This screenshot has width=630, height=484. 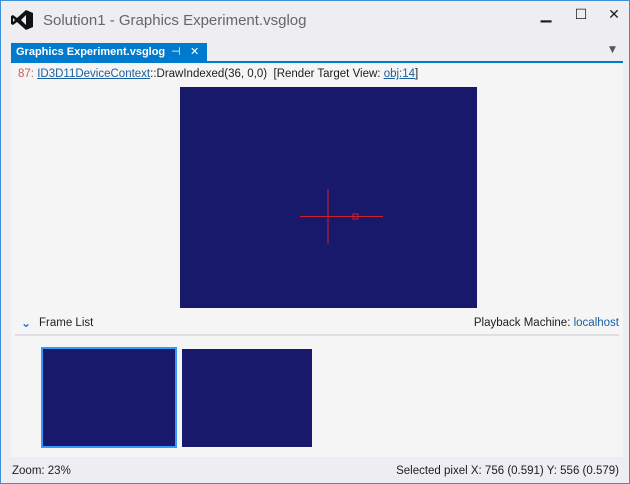 What do you see at coordinates (341, 216) in the screenshot?
I see `crosshair-icon` at bounding box center [341, 216].